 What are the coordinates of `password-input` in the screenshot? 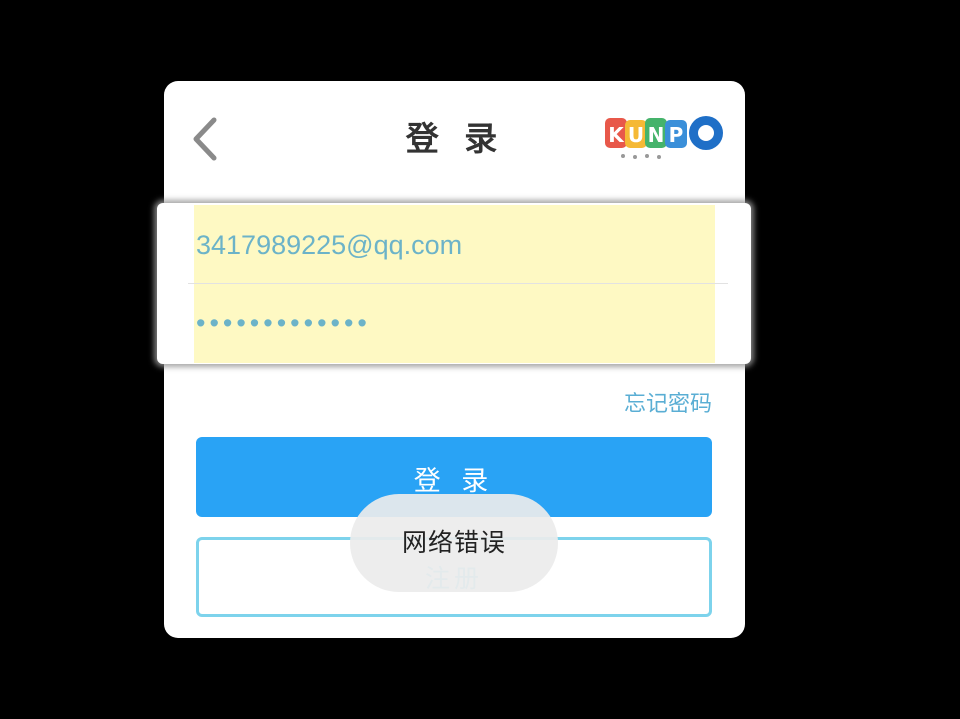 It's located at (451, 323).